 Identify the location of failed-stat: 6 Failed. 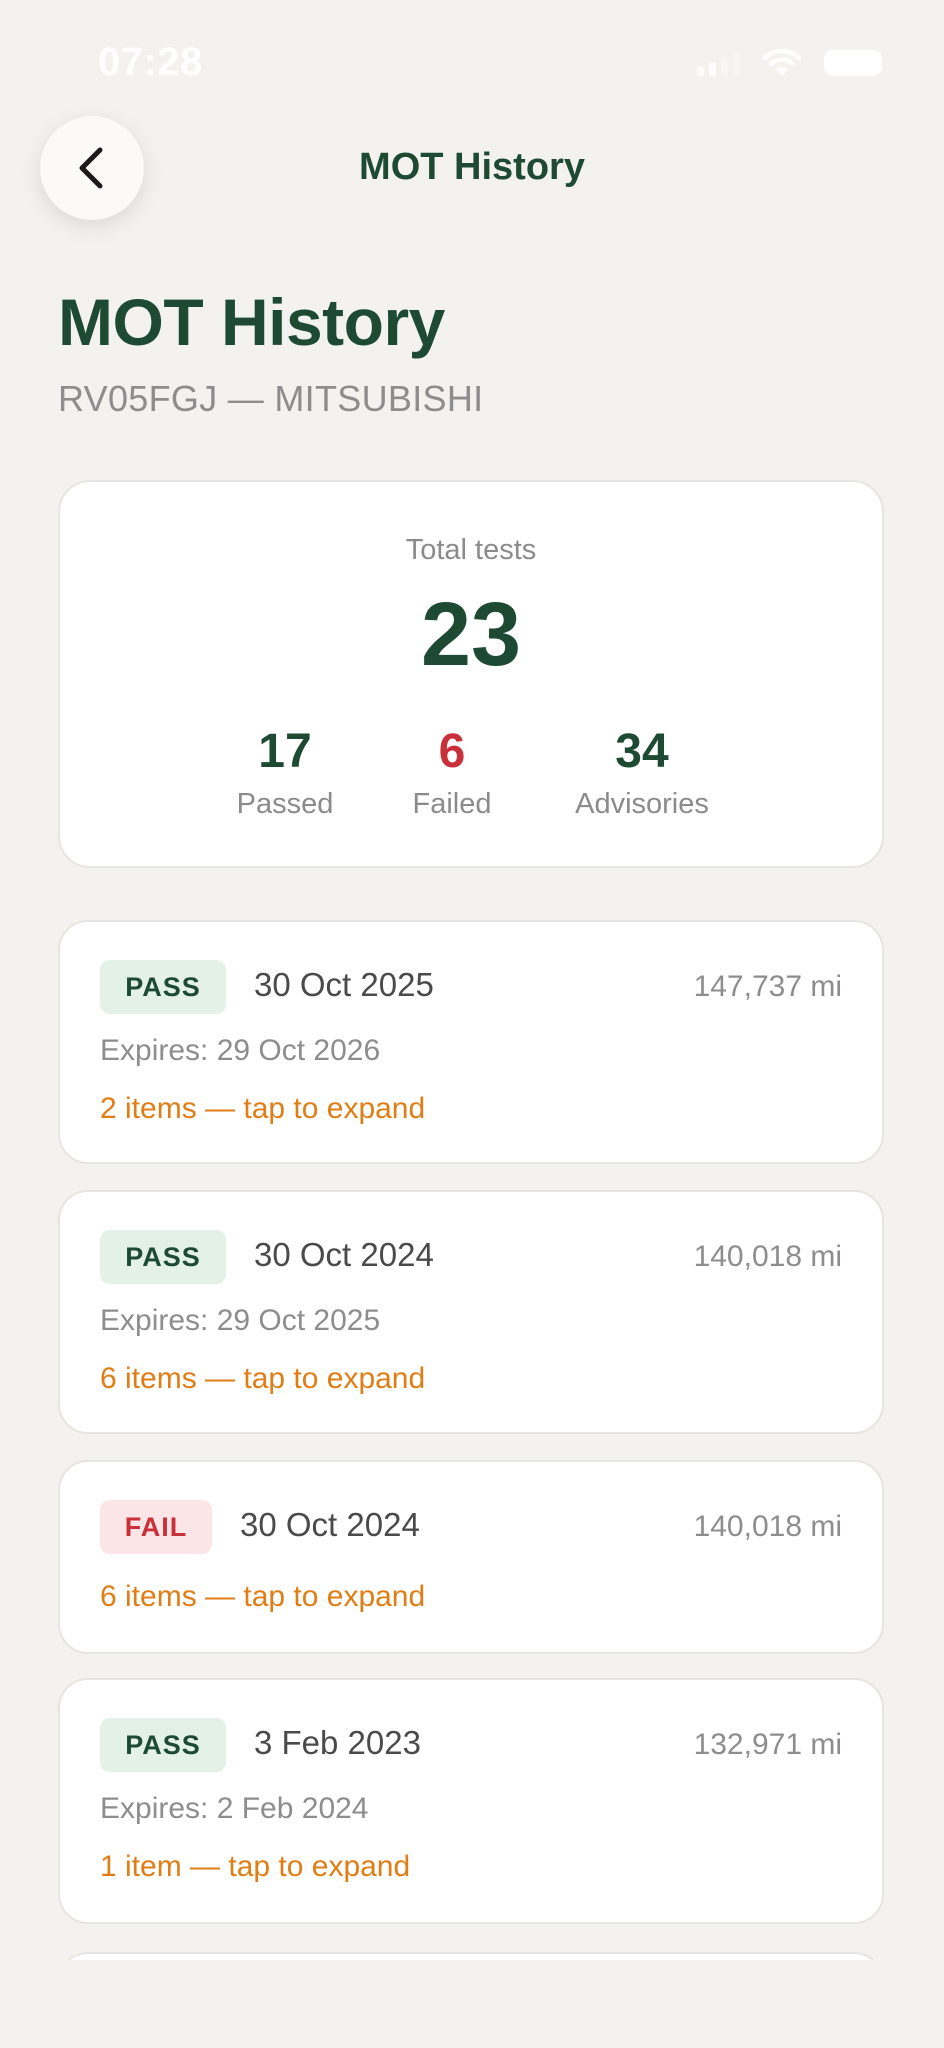
(452, 773).